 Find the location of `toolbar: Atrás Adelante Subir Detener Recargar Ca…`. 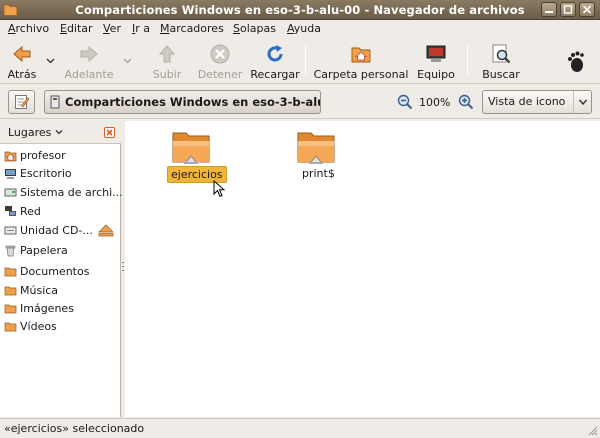

toolbar: Atrás Adelante Subir Detener Recargar Ca… is located at coordinates (300, 61).